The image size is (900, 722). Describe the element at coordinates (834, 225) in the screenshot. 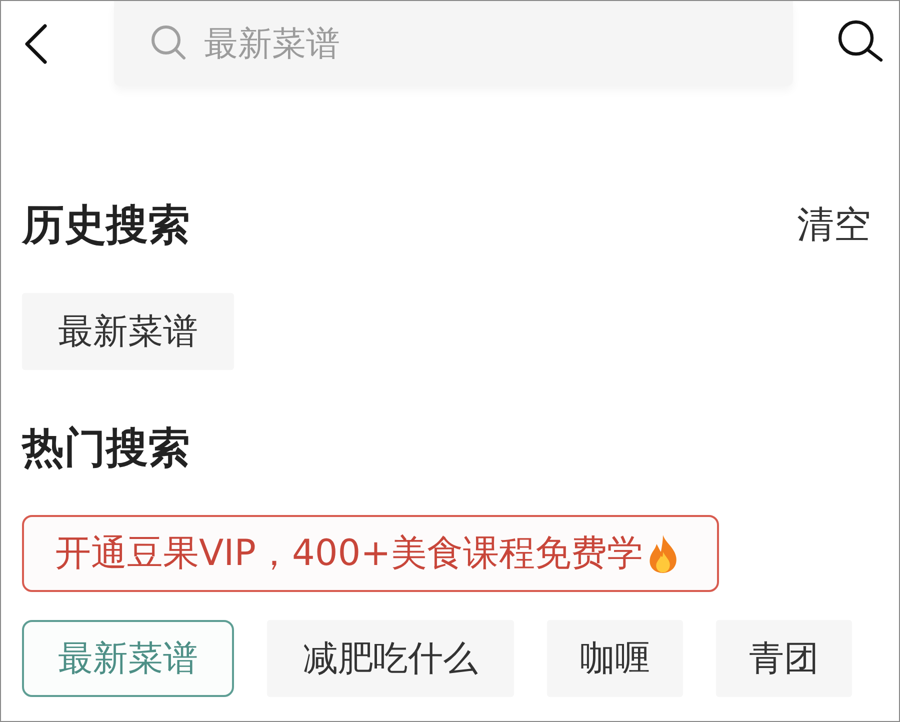

I see `clear-link: 清空` at that location.